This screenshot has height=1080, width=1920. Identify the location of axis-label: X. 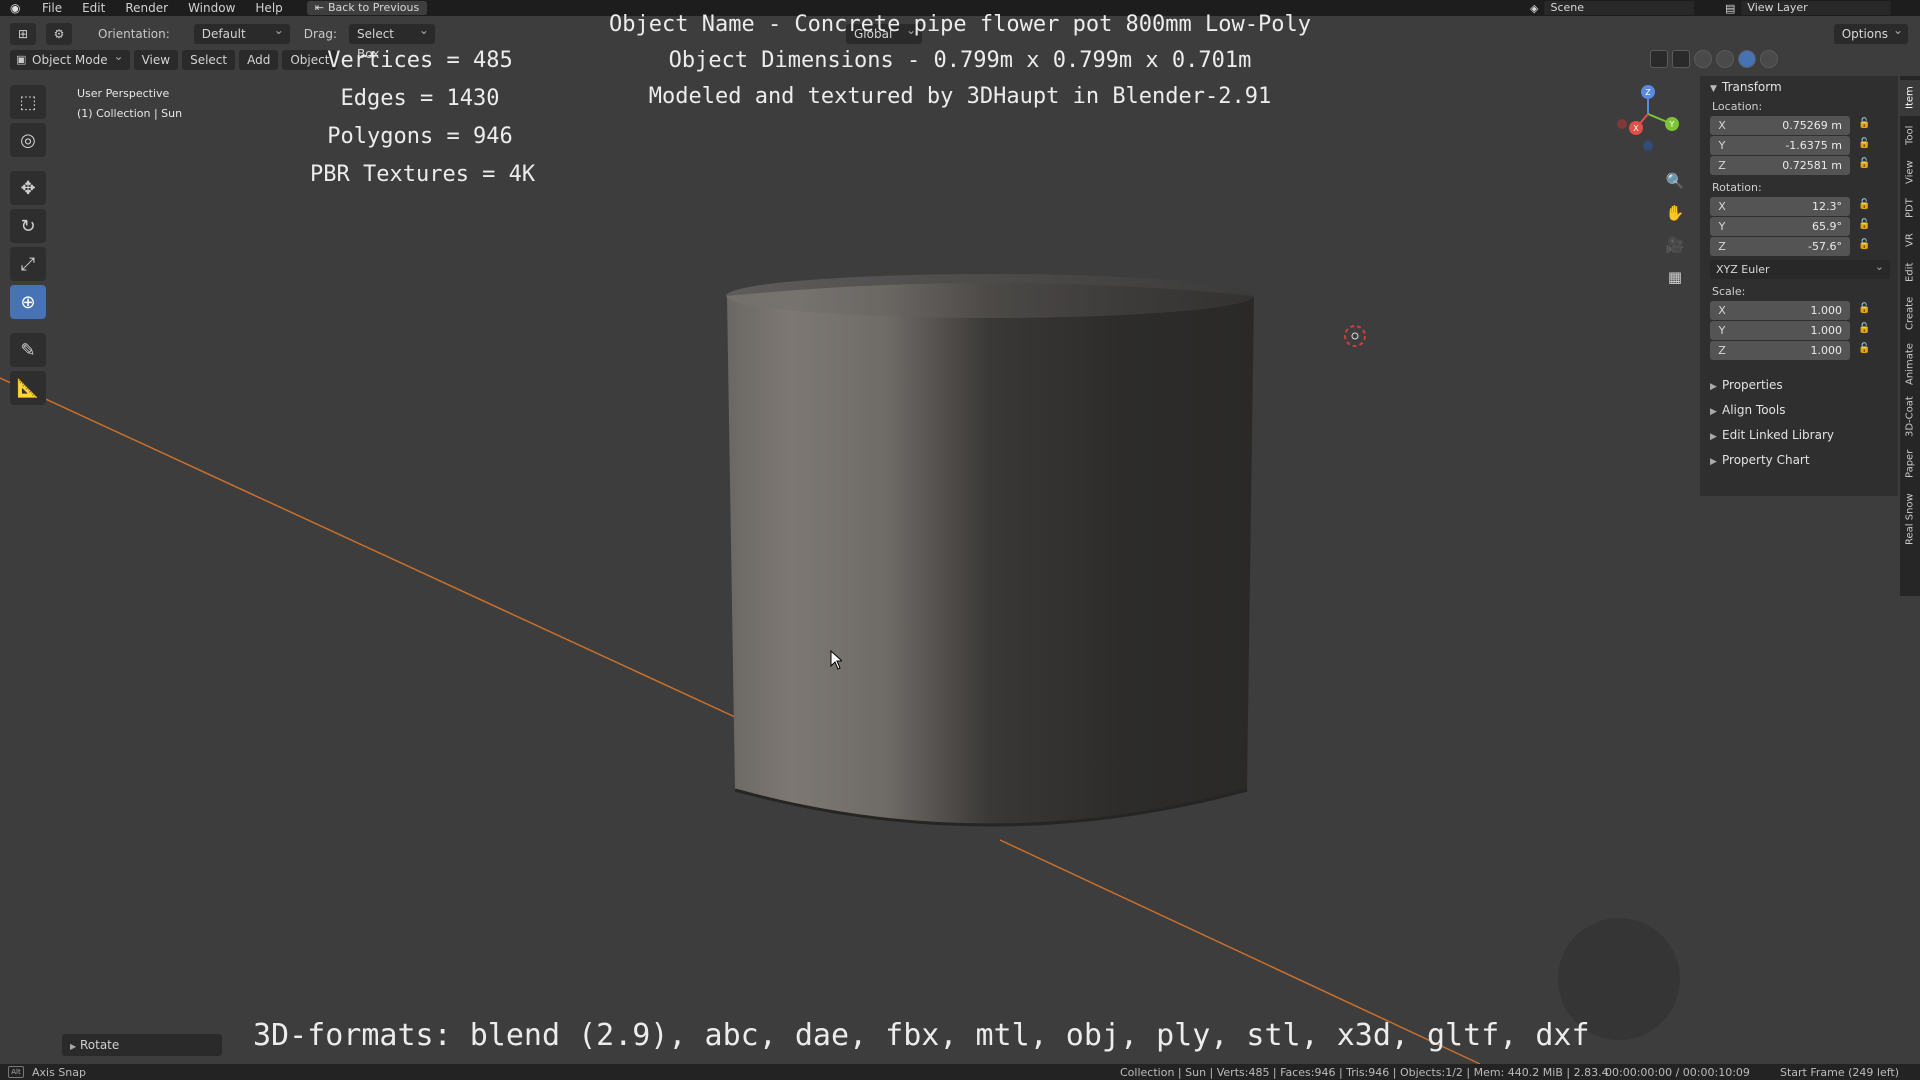
(1722, 206).